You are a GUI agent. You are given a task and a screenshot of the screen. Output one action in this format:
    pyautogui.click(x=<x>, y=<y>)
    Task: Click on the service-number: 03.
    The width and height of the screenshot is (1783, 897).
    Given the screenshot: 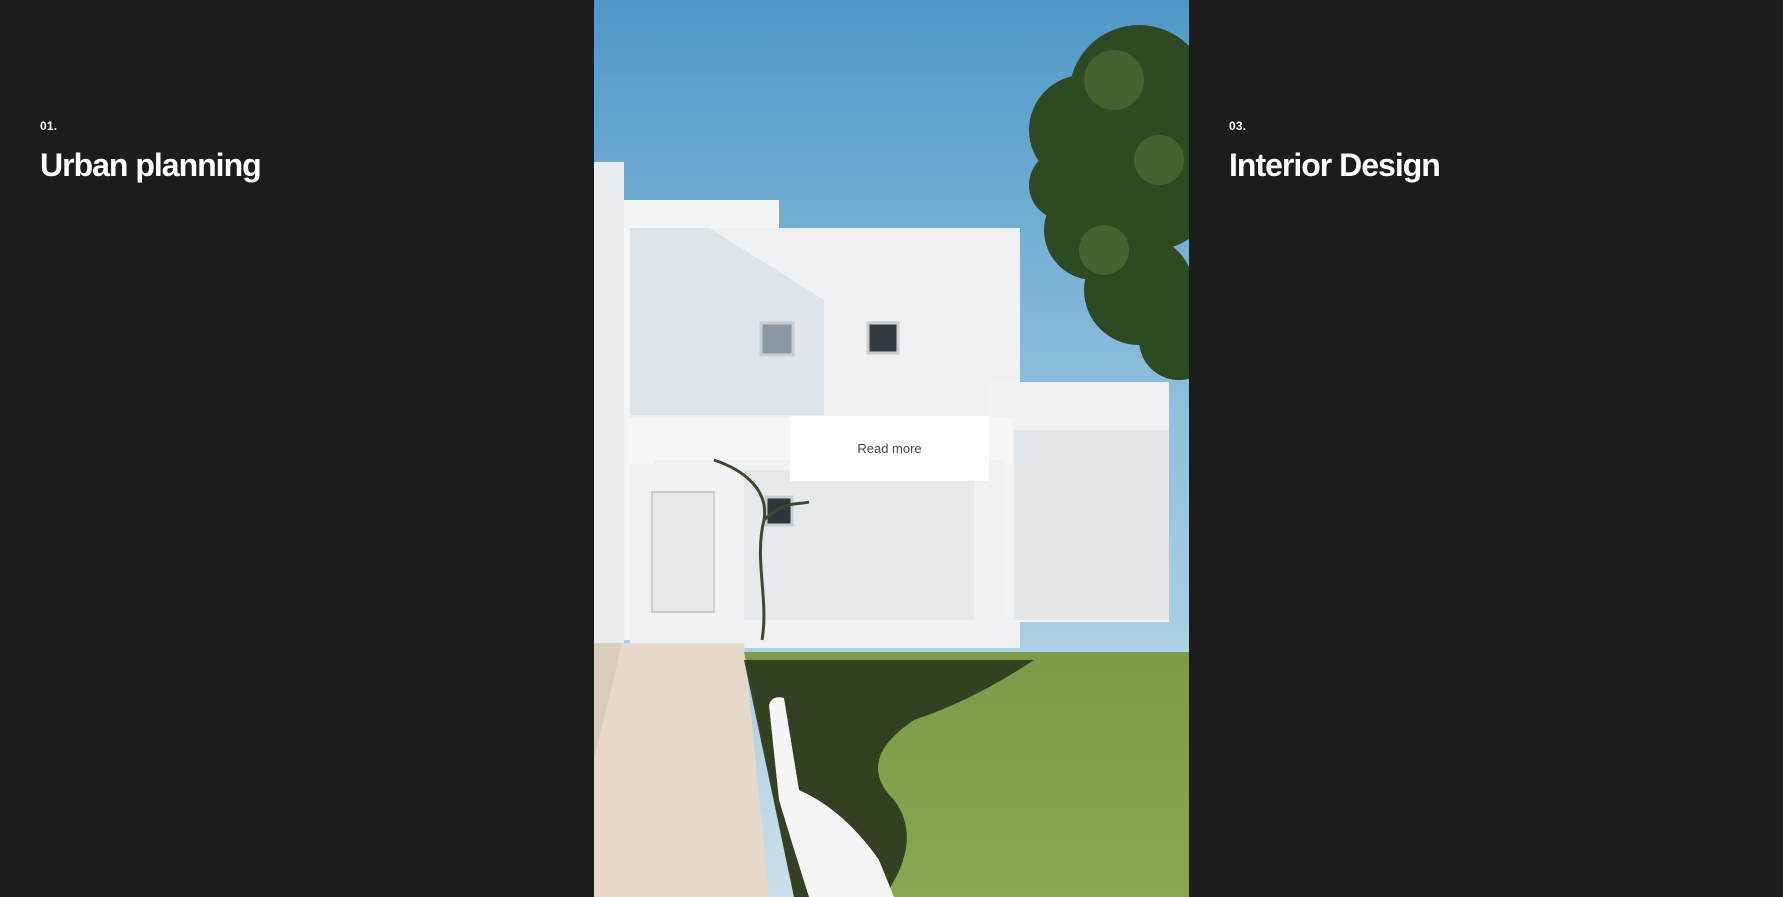 What is the action you would take?
    pyautogui.click(x=1238, y=126)
    